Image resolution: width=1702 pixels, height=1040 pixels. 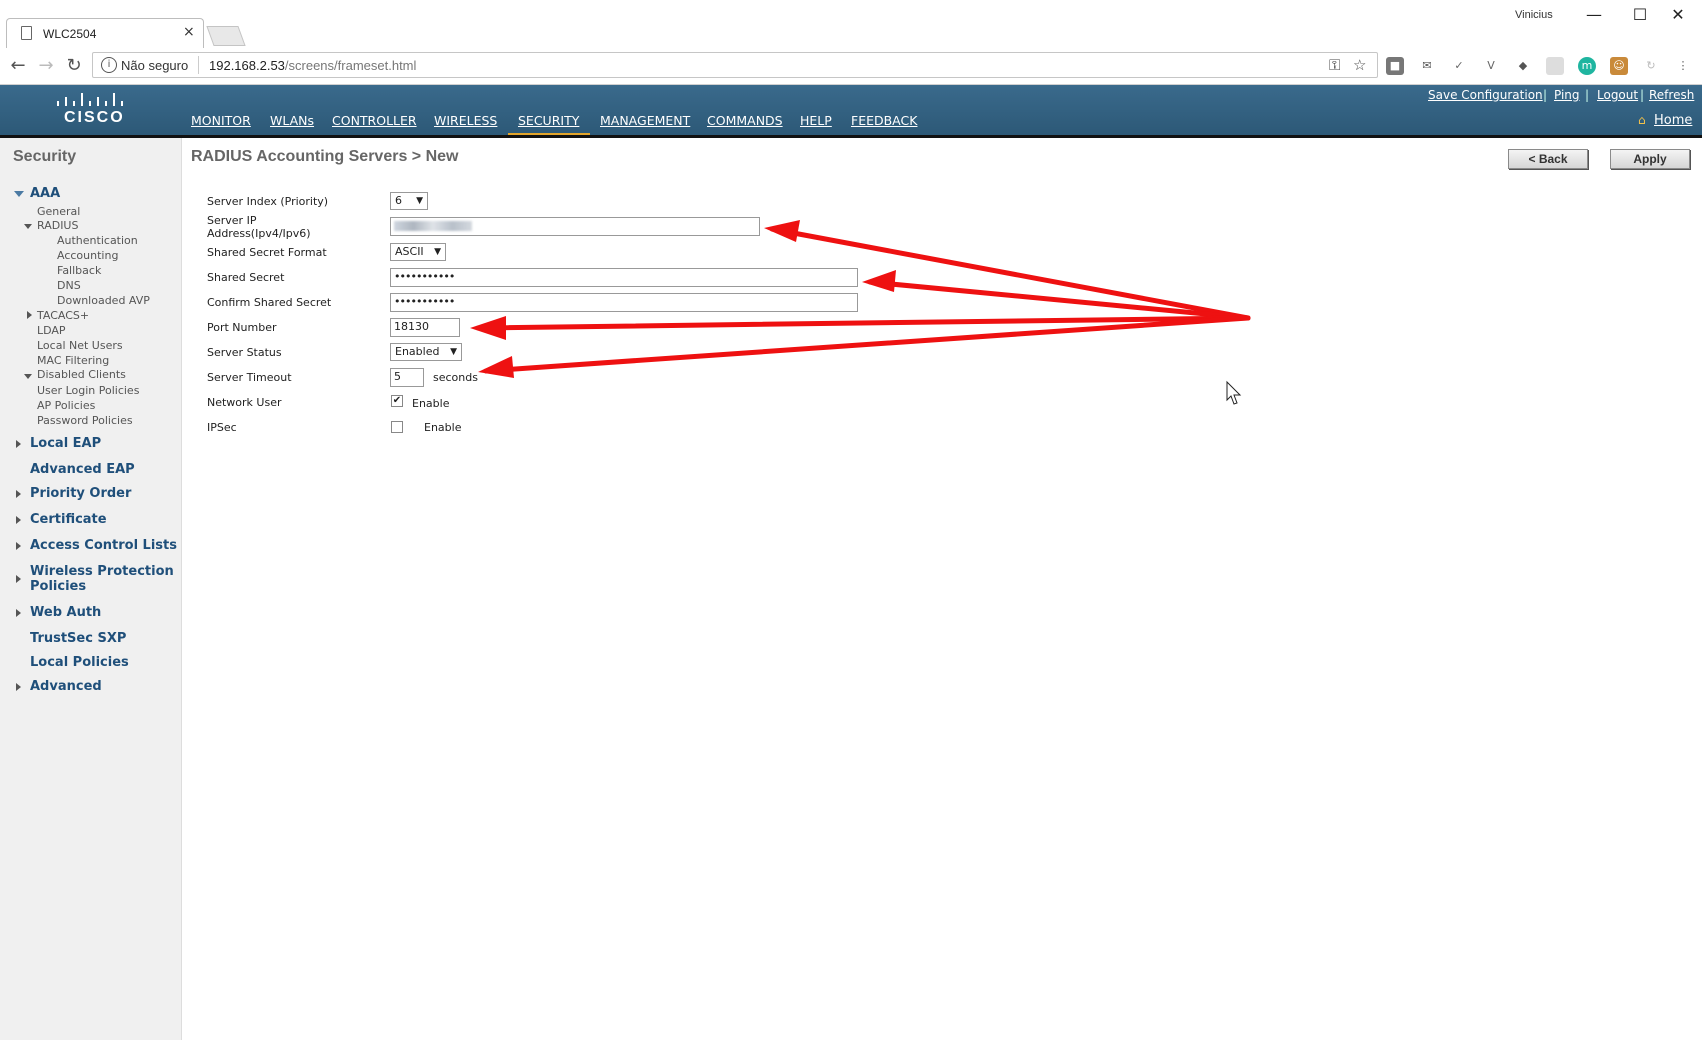 I want to click on annotation-arrows, so click(x=860, y=312).